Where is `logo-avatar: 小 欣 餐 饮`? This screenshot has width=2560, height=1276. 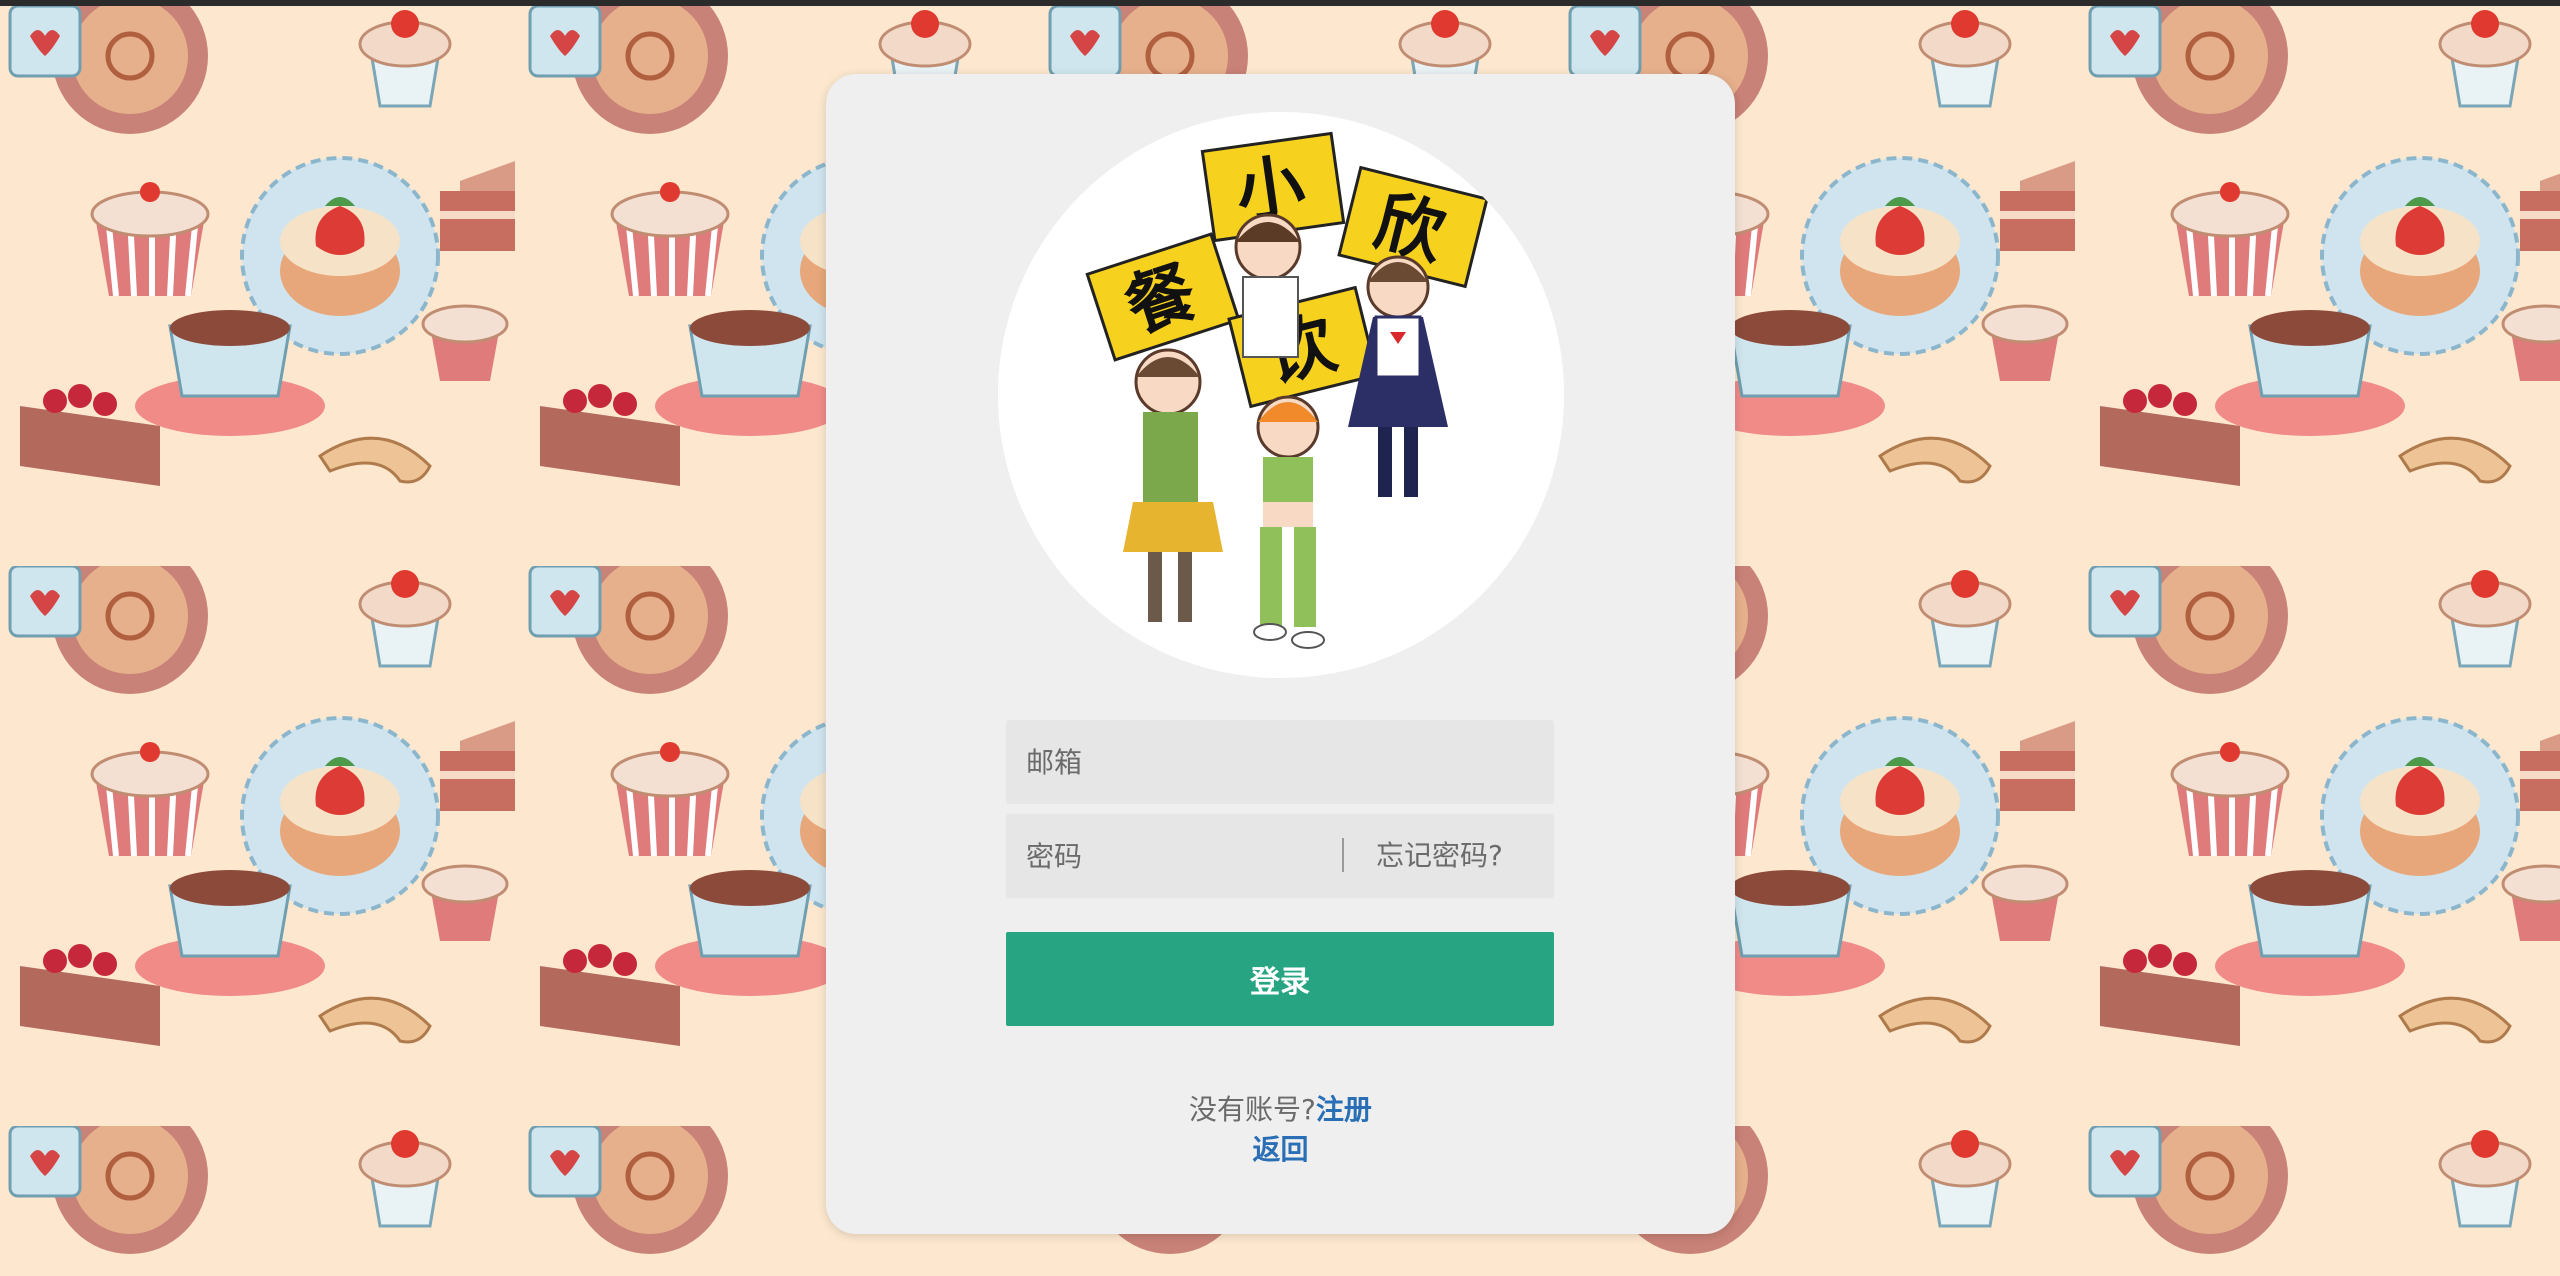
logo-avatar: 小 欣 餐 饮 is located at coordinates (1281, 395).